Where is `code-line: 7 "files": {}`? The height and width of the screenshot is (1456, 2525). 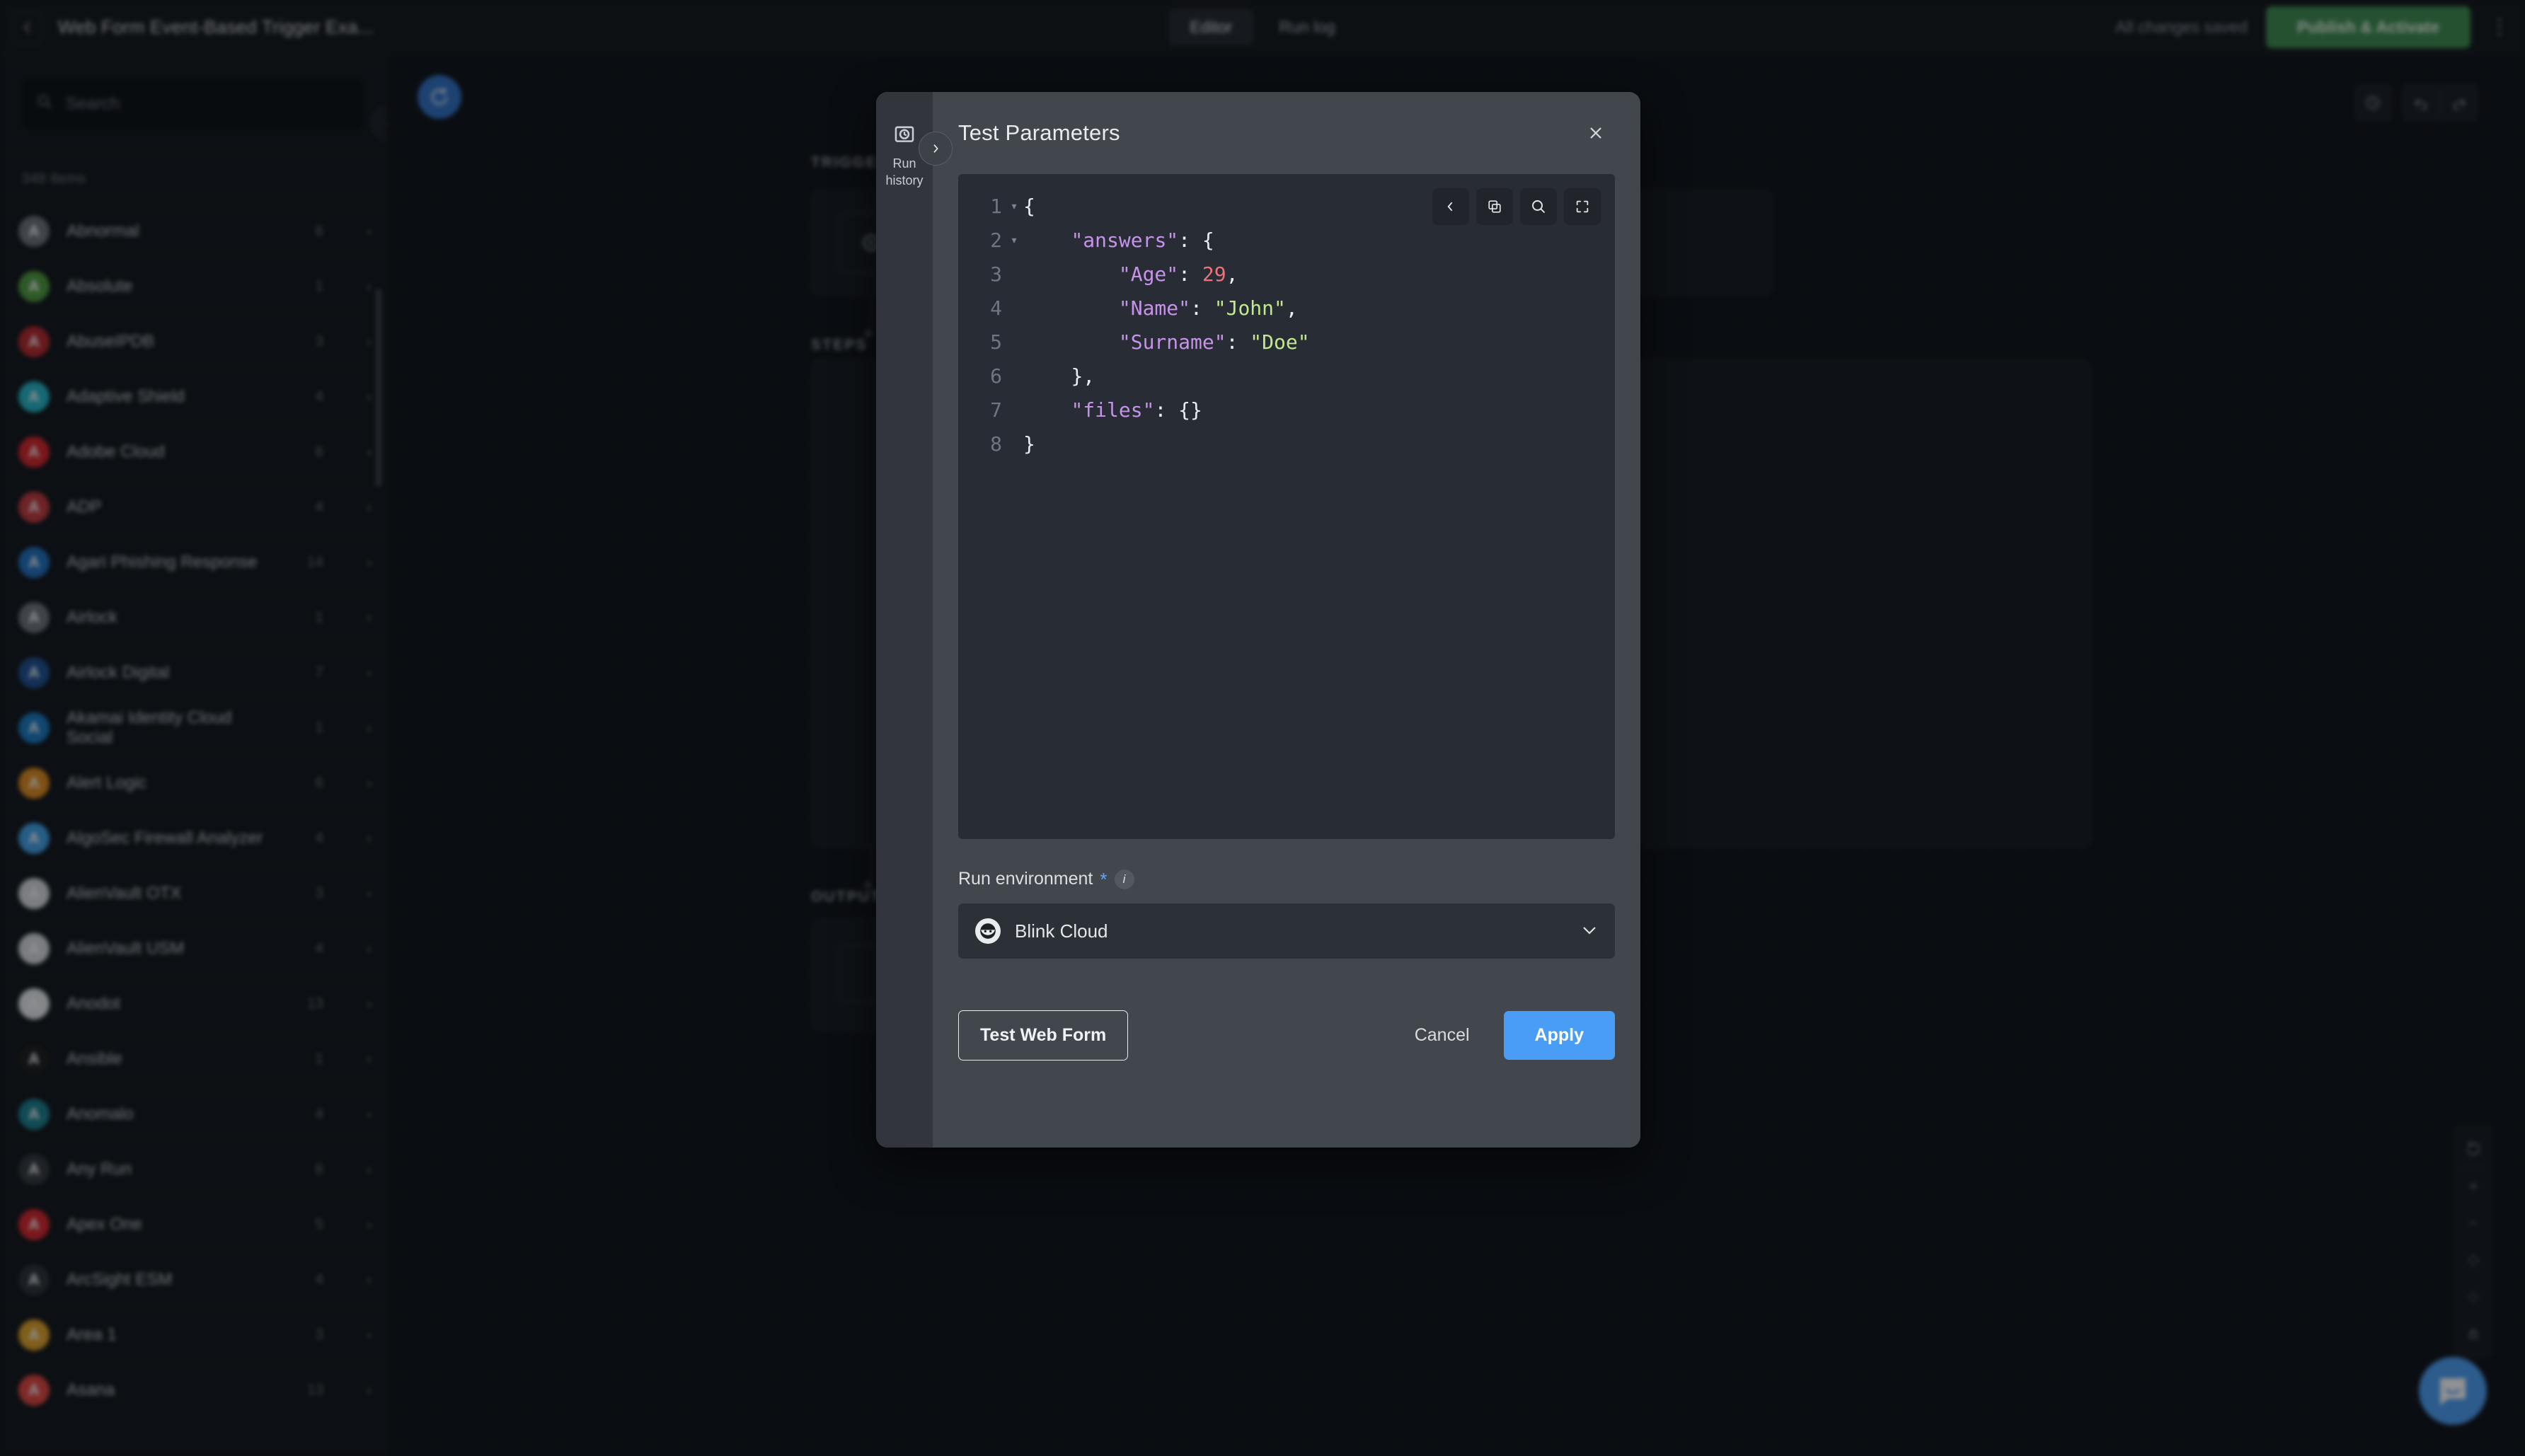
code-line: 7 "files": {} is located at coordinates (1286, 410).